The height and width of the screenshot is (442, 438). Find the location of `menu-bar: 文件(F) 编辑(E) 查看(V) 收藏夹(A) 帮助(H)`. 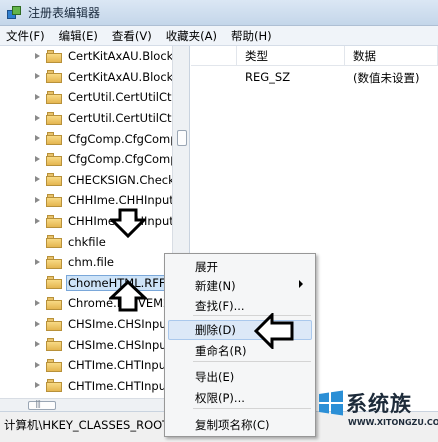

menu-bar: 文件(F) 编辑(E) 查看(V) 收藏夹(A) 帮助(H) is located at coordinates (219, 36).